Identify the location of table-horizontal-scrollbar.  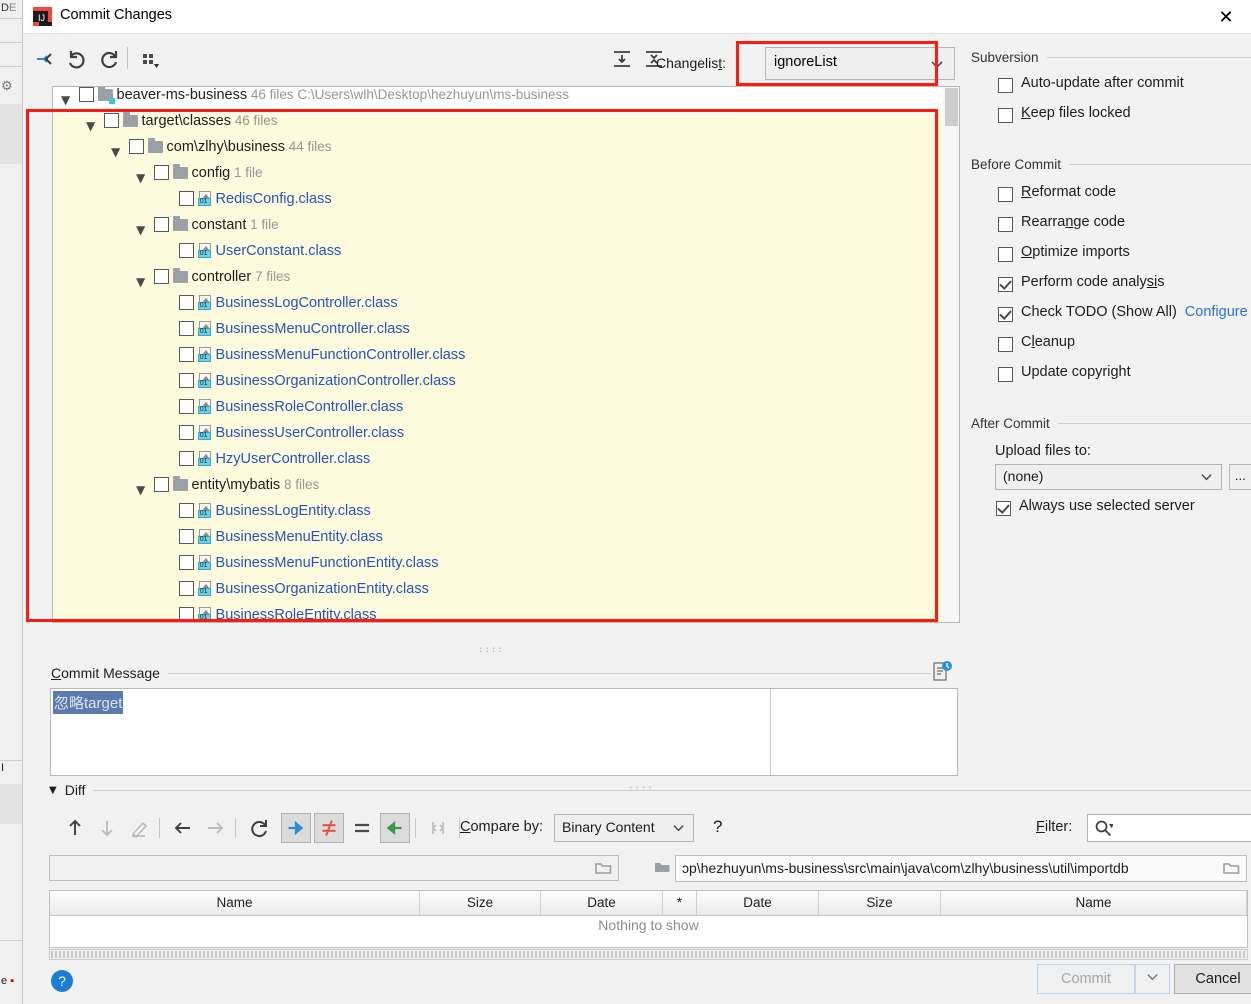
(648, 954).